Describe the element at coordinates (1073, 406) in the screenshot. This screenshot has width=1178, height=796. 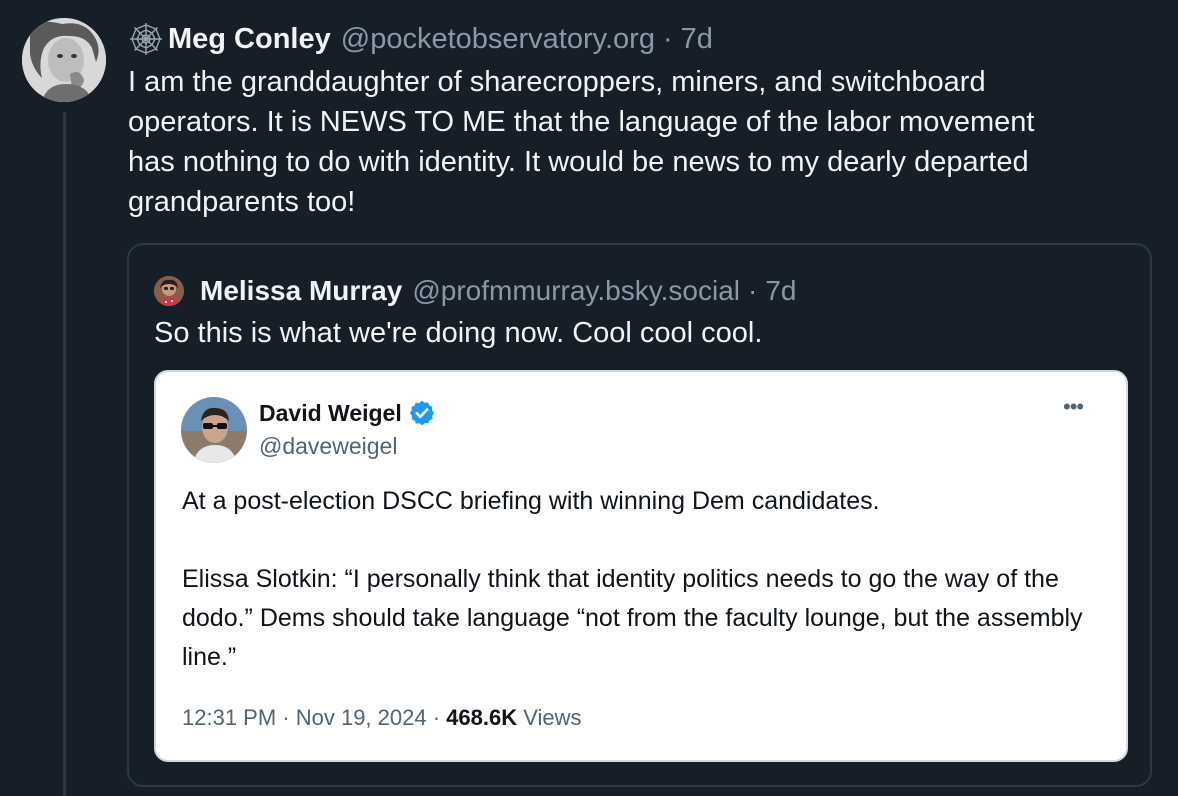
I see `more-options-icon: •••` at that location.